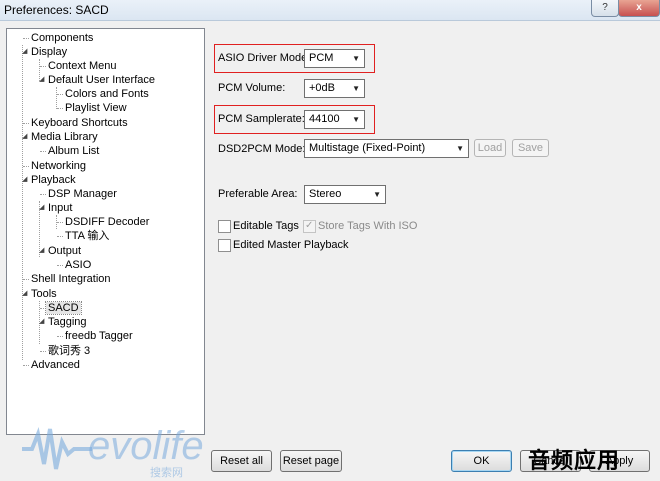 This screenshot has width=660, height=481. What do you see at coordinates (78, 265) in the screenshot?
I see `tree-item-label: ASIO` at bounding box center [78, 265].